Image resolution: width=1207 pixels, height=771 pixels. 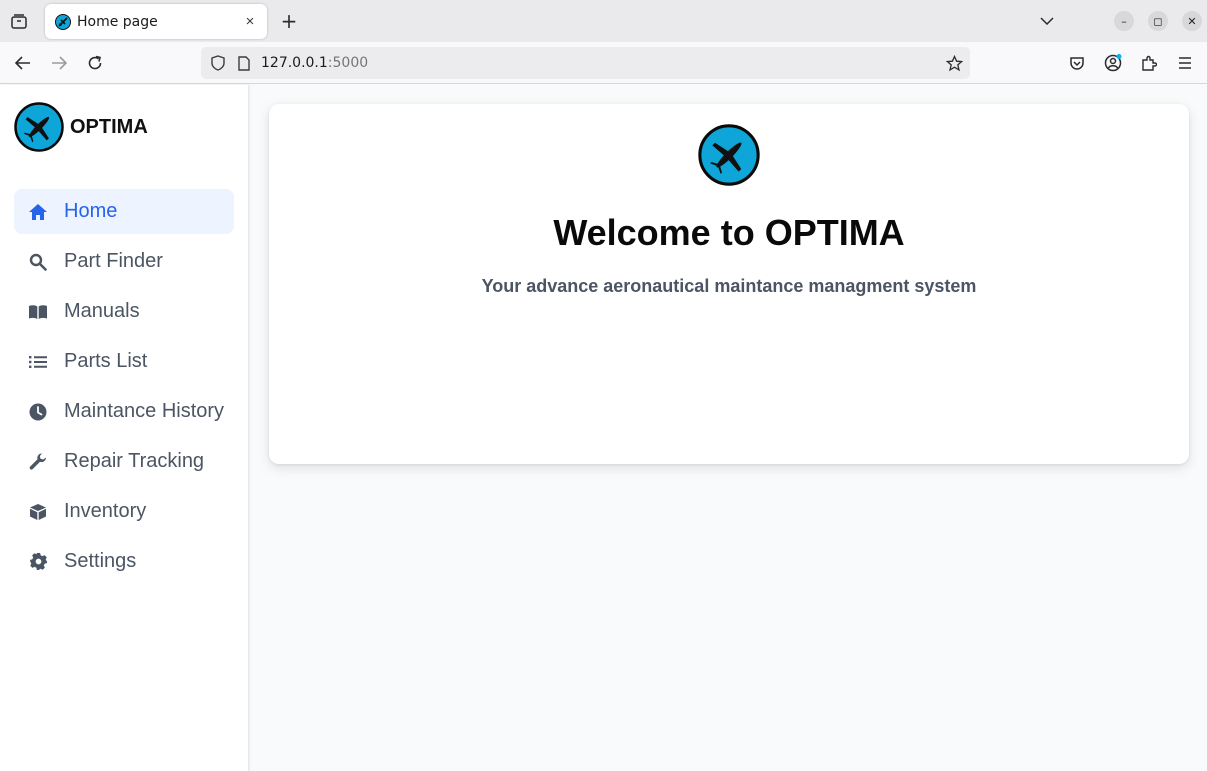 I want to click on forward-icon, so click(x=59, y=63).